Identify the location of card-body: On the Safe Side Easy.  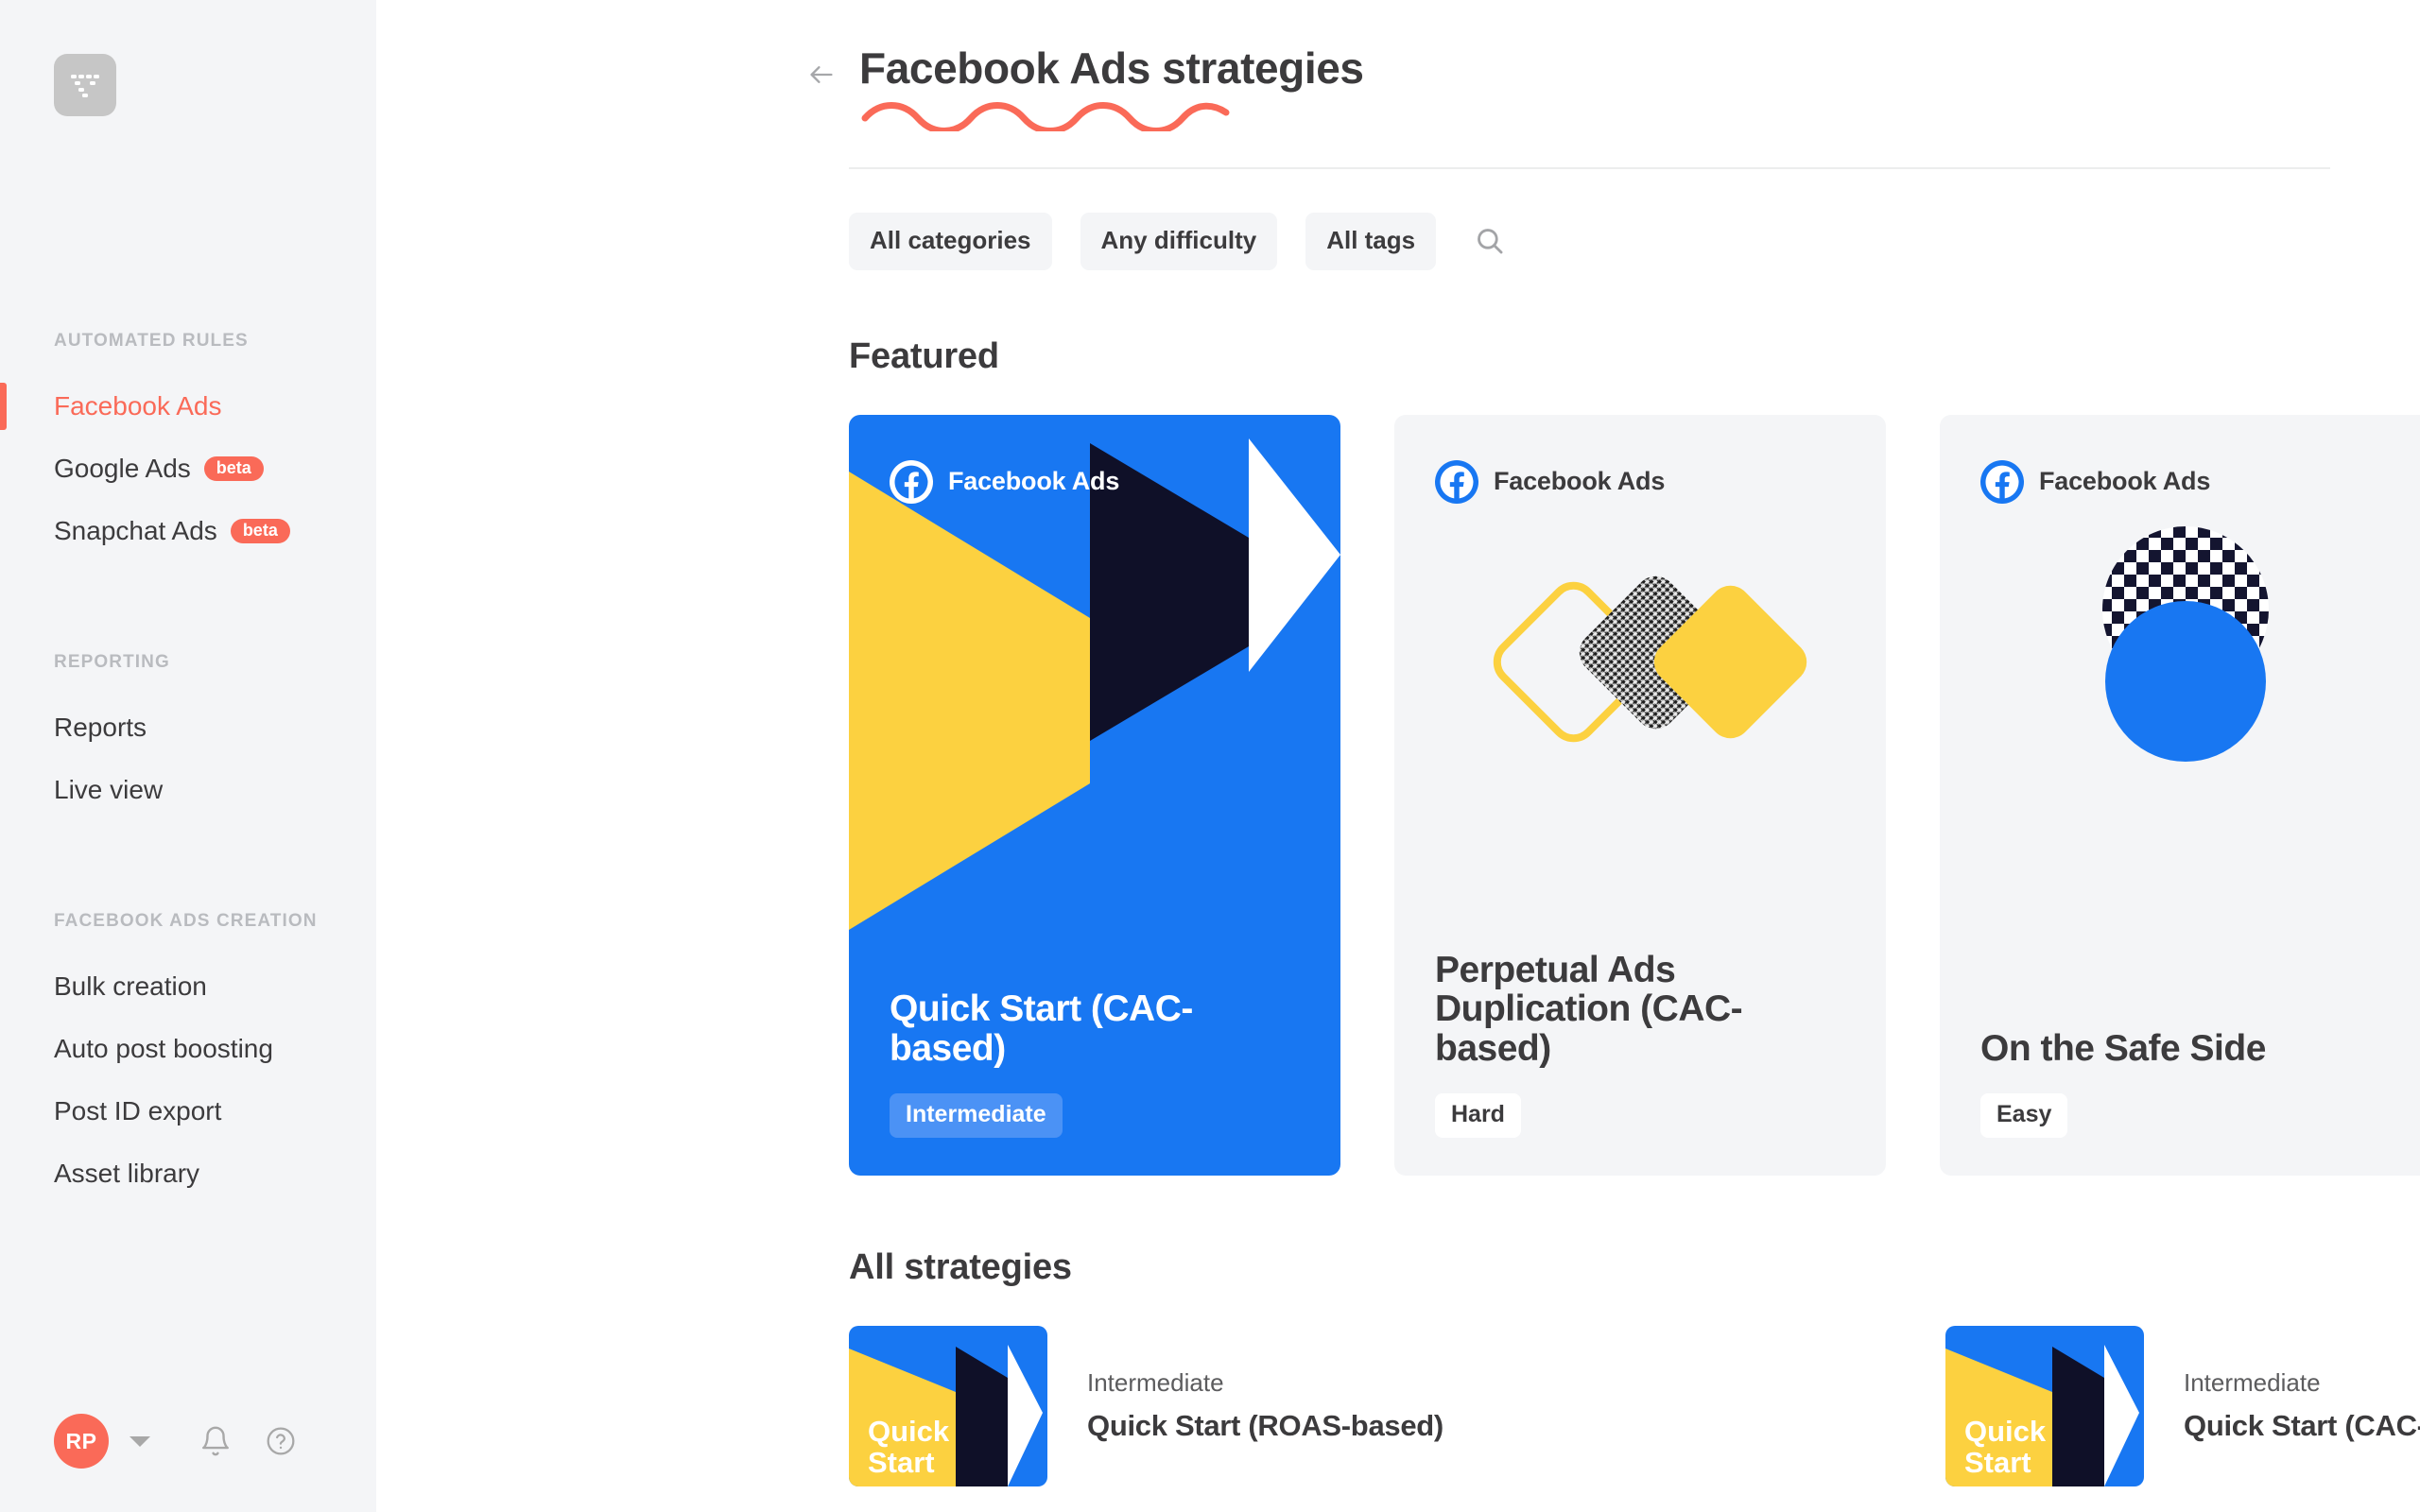
(2180, 1102).